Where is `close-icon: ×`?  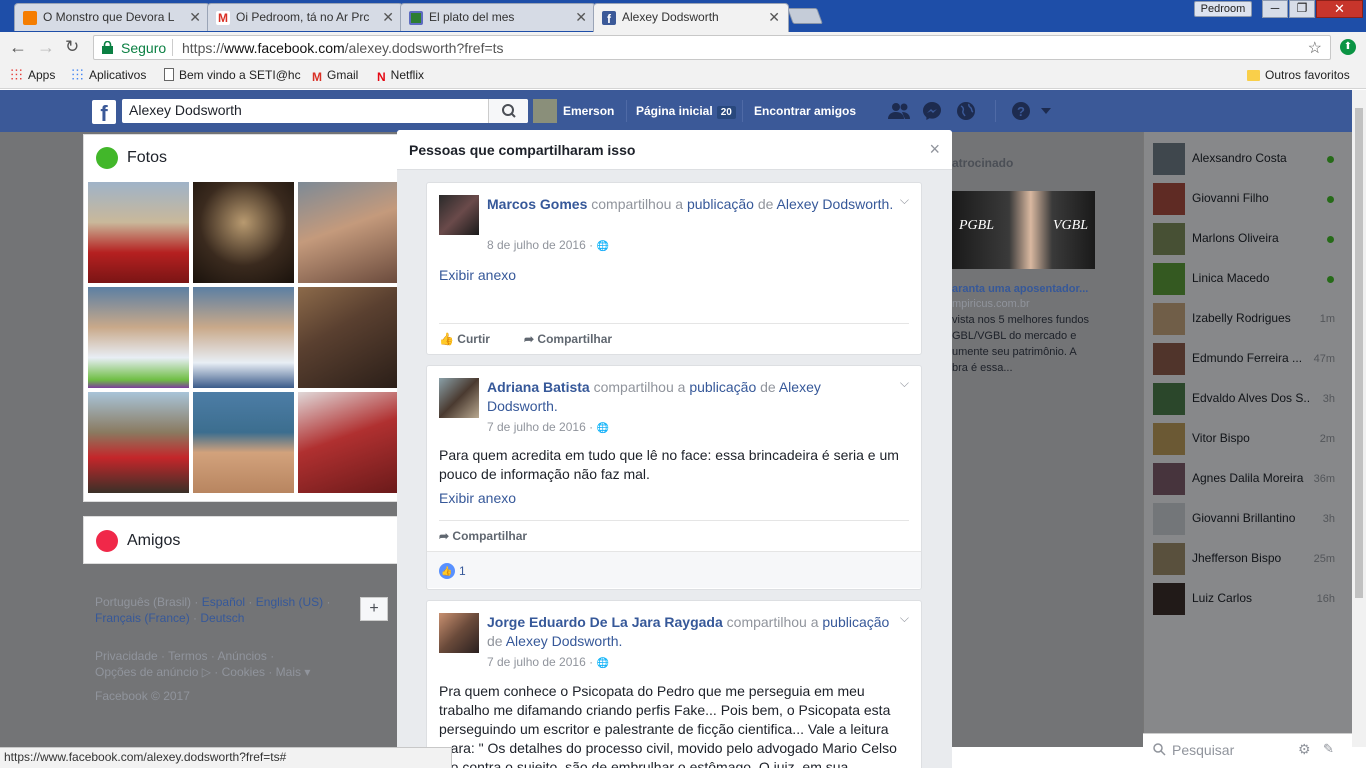 close-icon: × is located at coordinates (934, 149).